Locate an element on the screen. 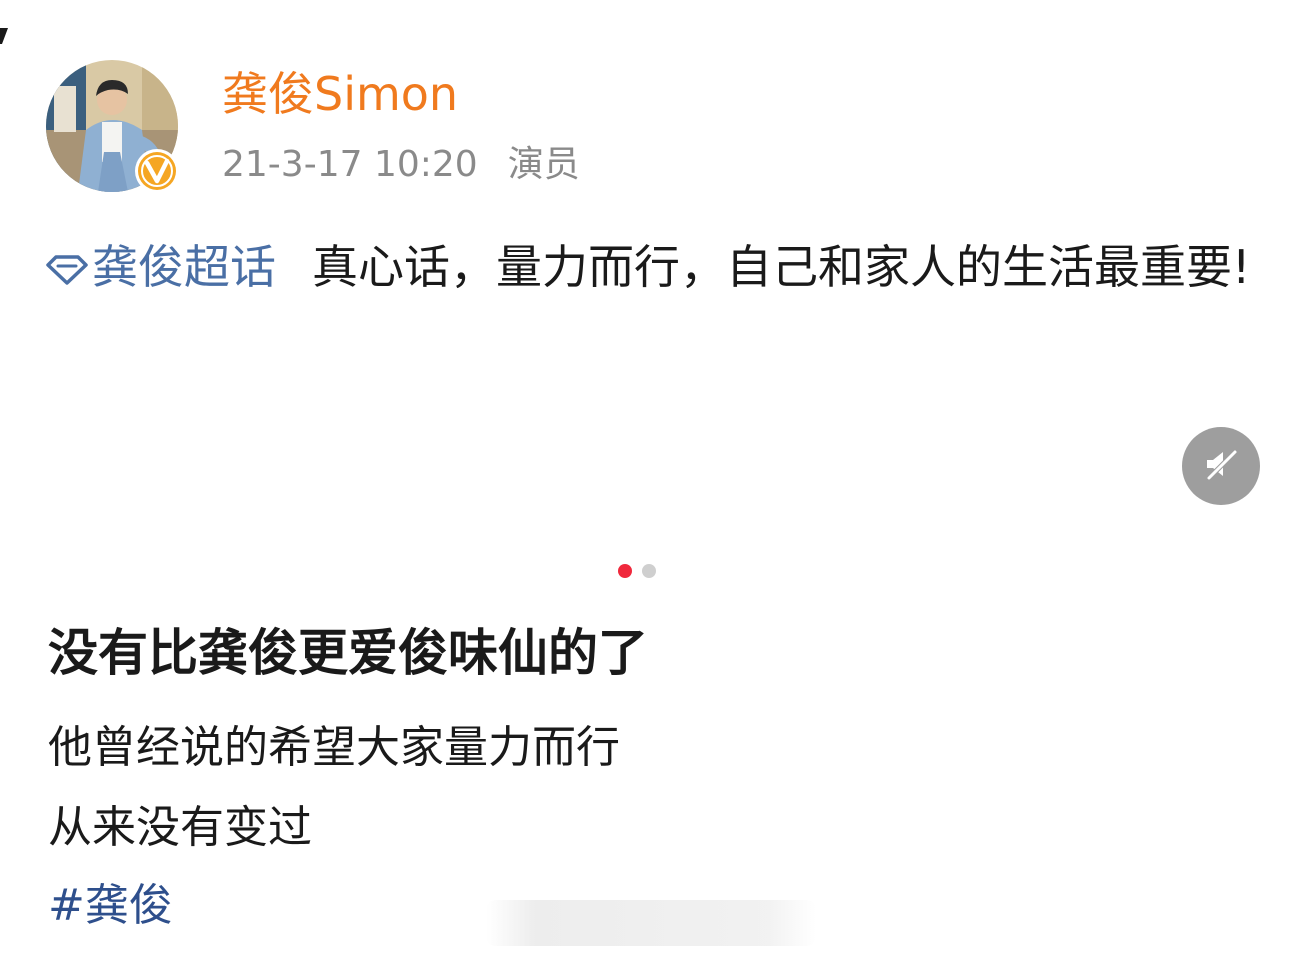 The width and height of the screenshot is (1290, 955). mute-button is located at coordinates (1221, 466).